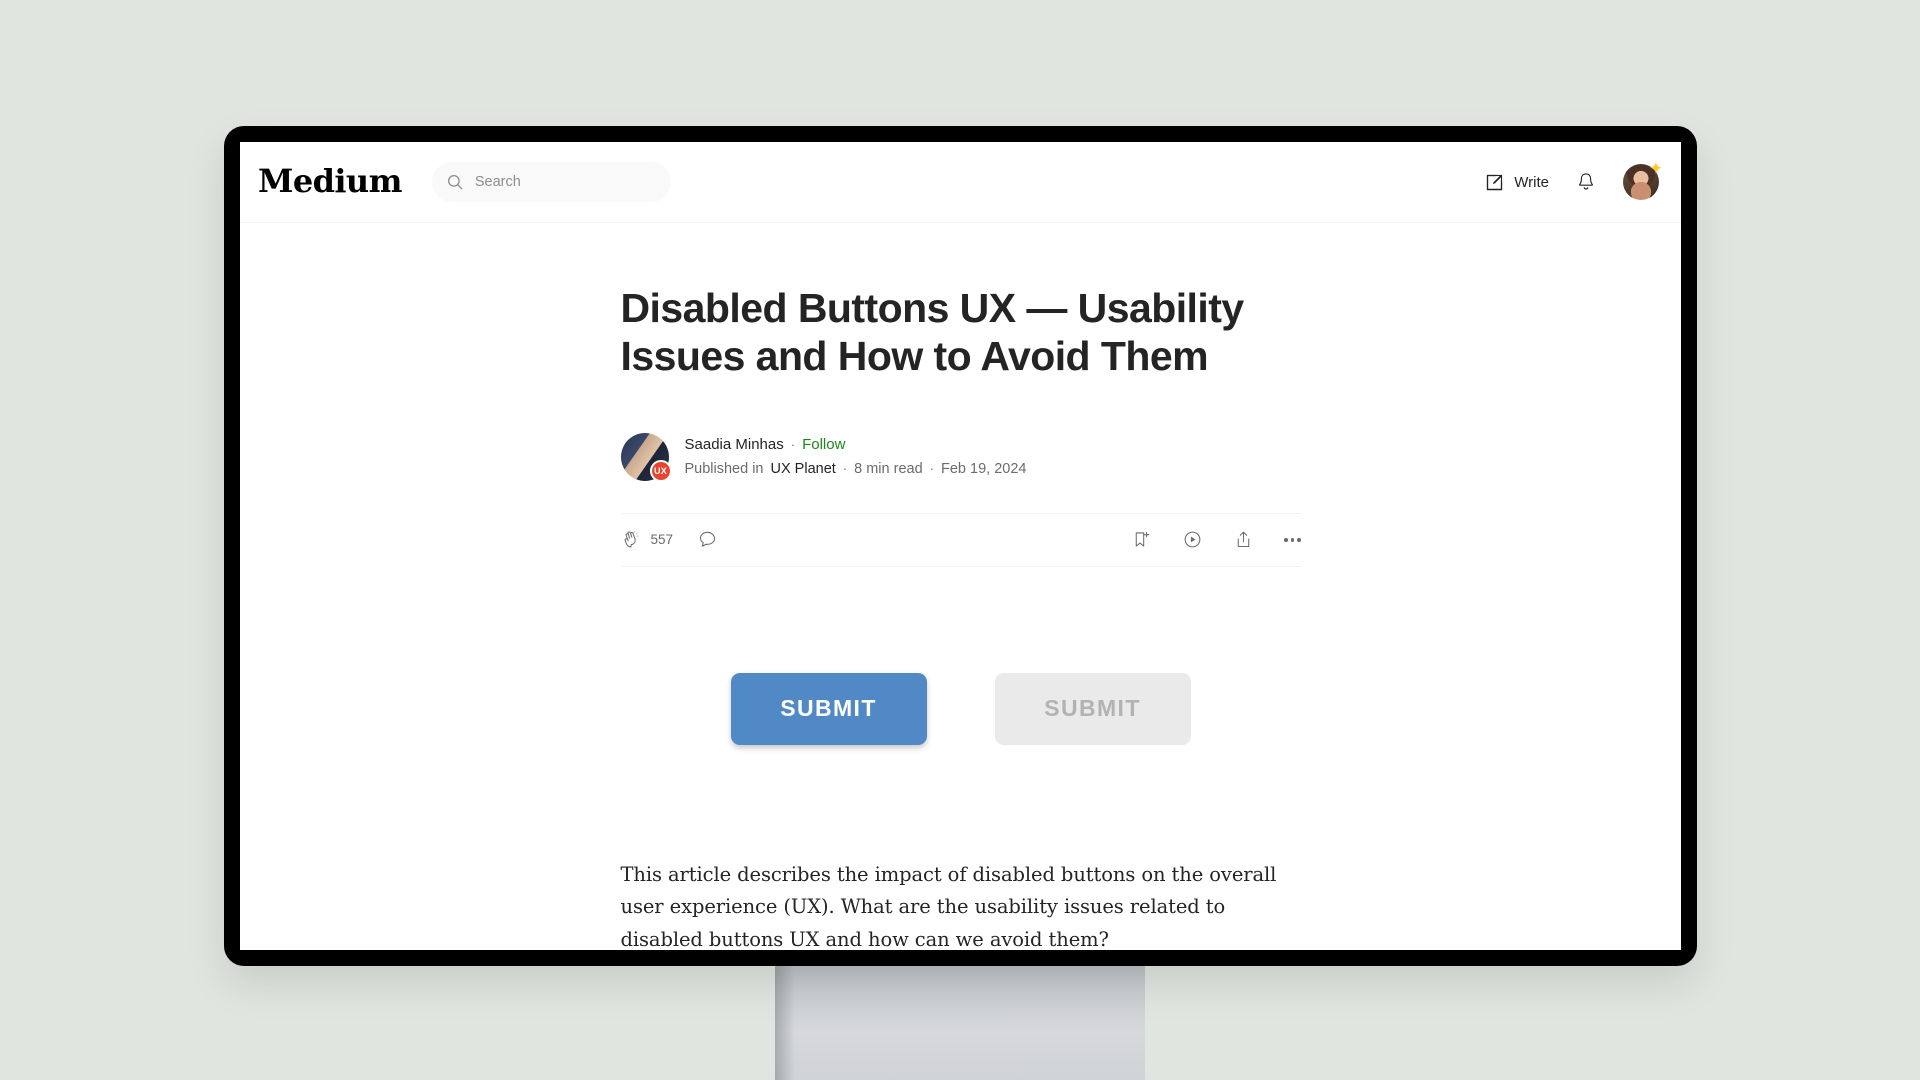 Image resolution: width=1920 pixels, height=1080 pixels. What do you see at coordinates (631, 539) in the screenshot?
I see `clap-icon` at bounding box center [631, 539].